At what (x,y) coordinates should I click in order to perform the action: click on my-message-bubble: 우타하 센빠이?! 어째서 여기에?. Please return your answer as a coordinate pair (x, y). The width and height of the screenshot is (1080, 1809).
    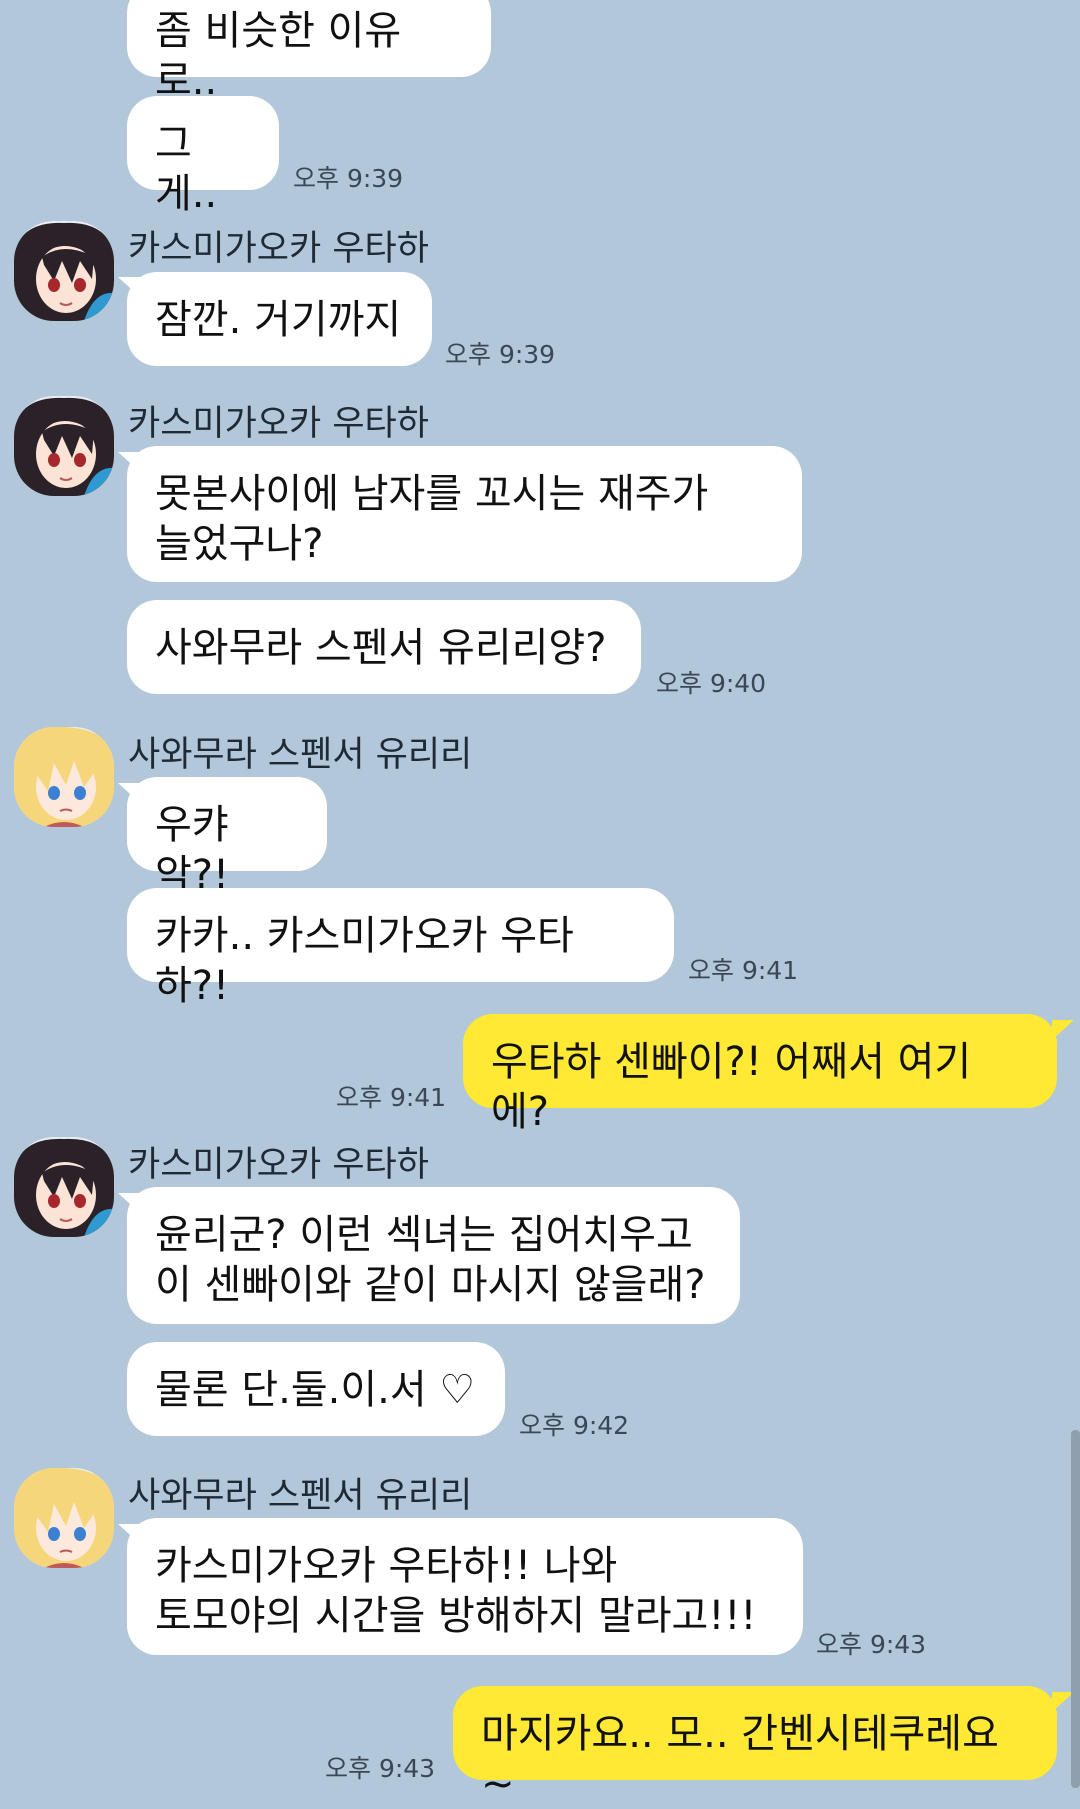
    Looking at the image, I should click on (760, 1074).